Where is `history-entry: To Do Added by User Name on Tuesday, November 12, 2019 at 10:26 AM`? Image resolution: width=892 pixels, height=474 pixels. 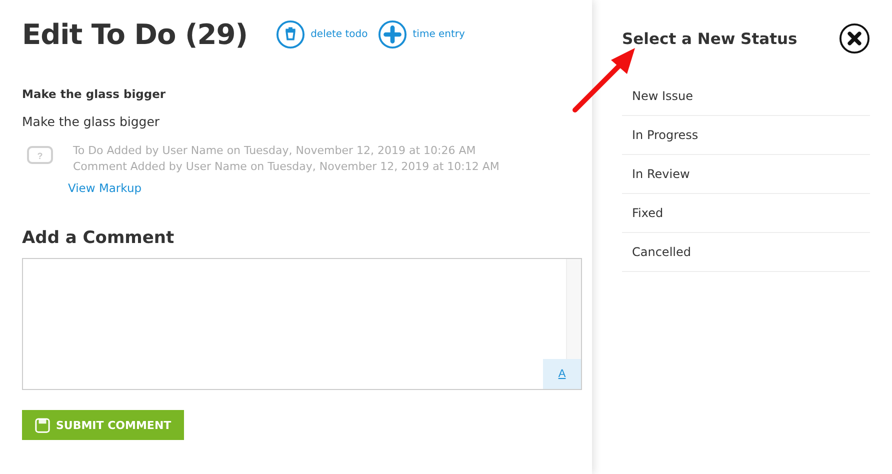
history-entry: To Do Added by User Name on Tuesday, November 12, 2019 at 10:26 AM is located at coordinates (275, 151).